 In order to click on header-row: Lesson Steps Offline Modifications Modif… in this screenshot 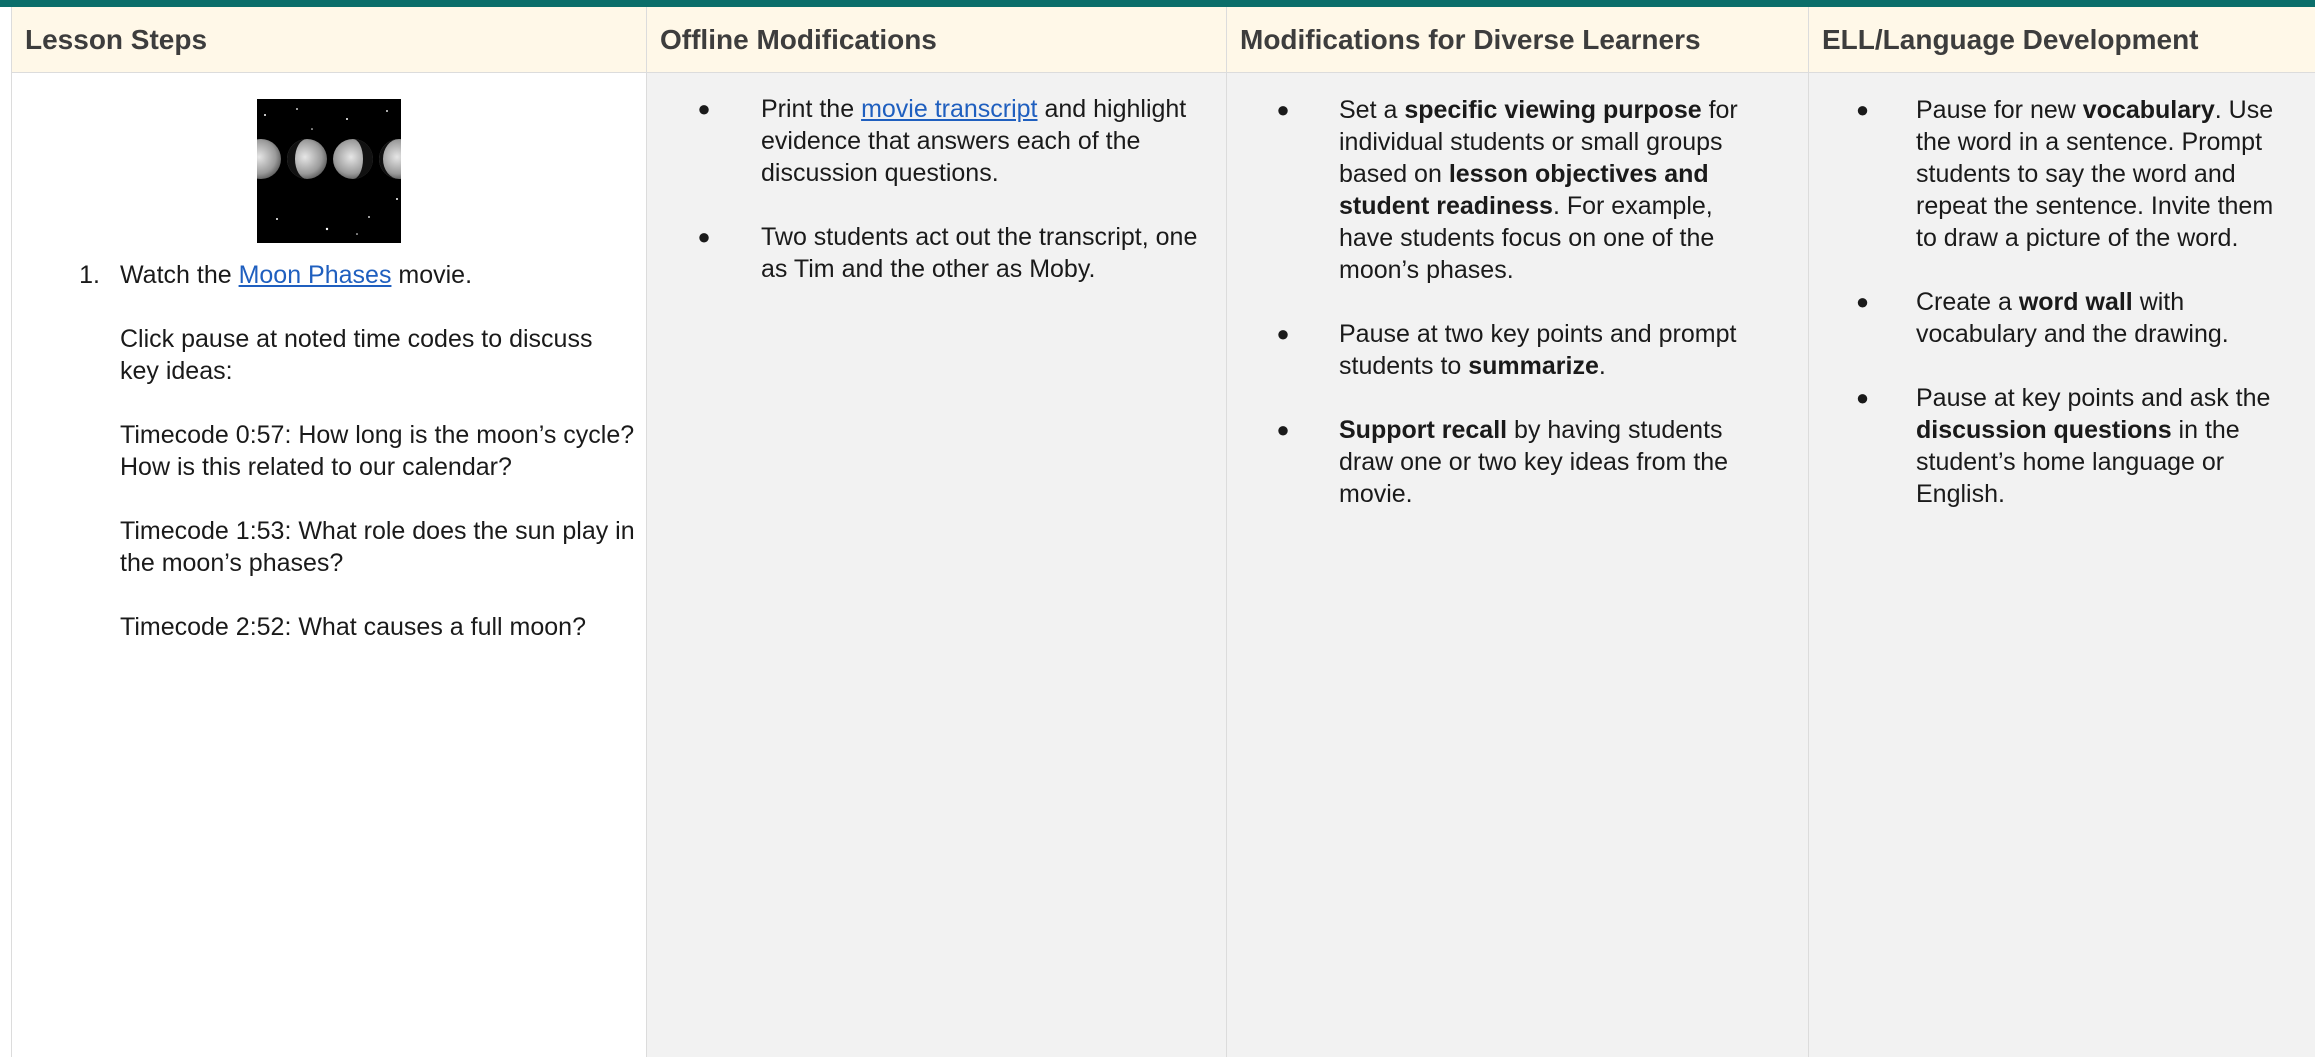, I will do `click(1163, 40)`.